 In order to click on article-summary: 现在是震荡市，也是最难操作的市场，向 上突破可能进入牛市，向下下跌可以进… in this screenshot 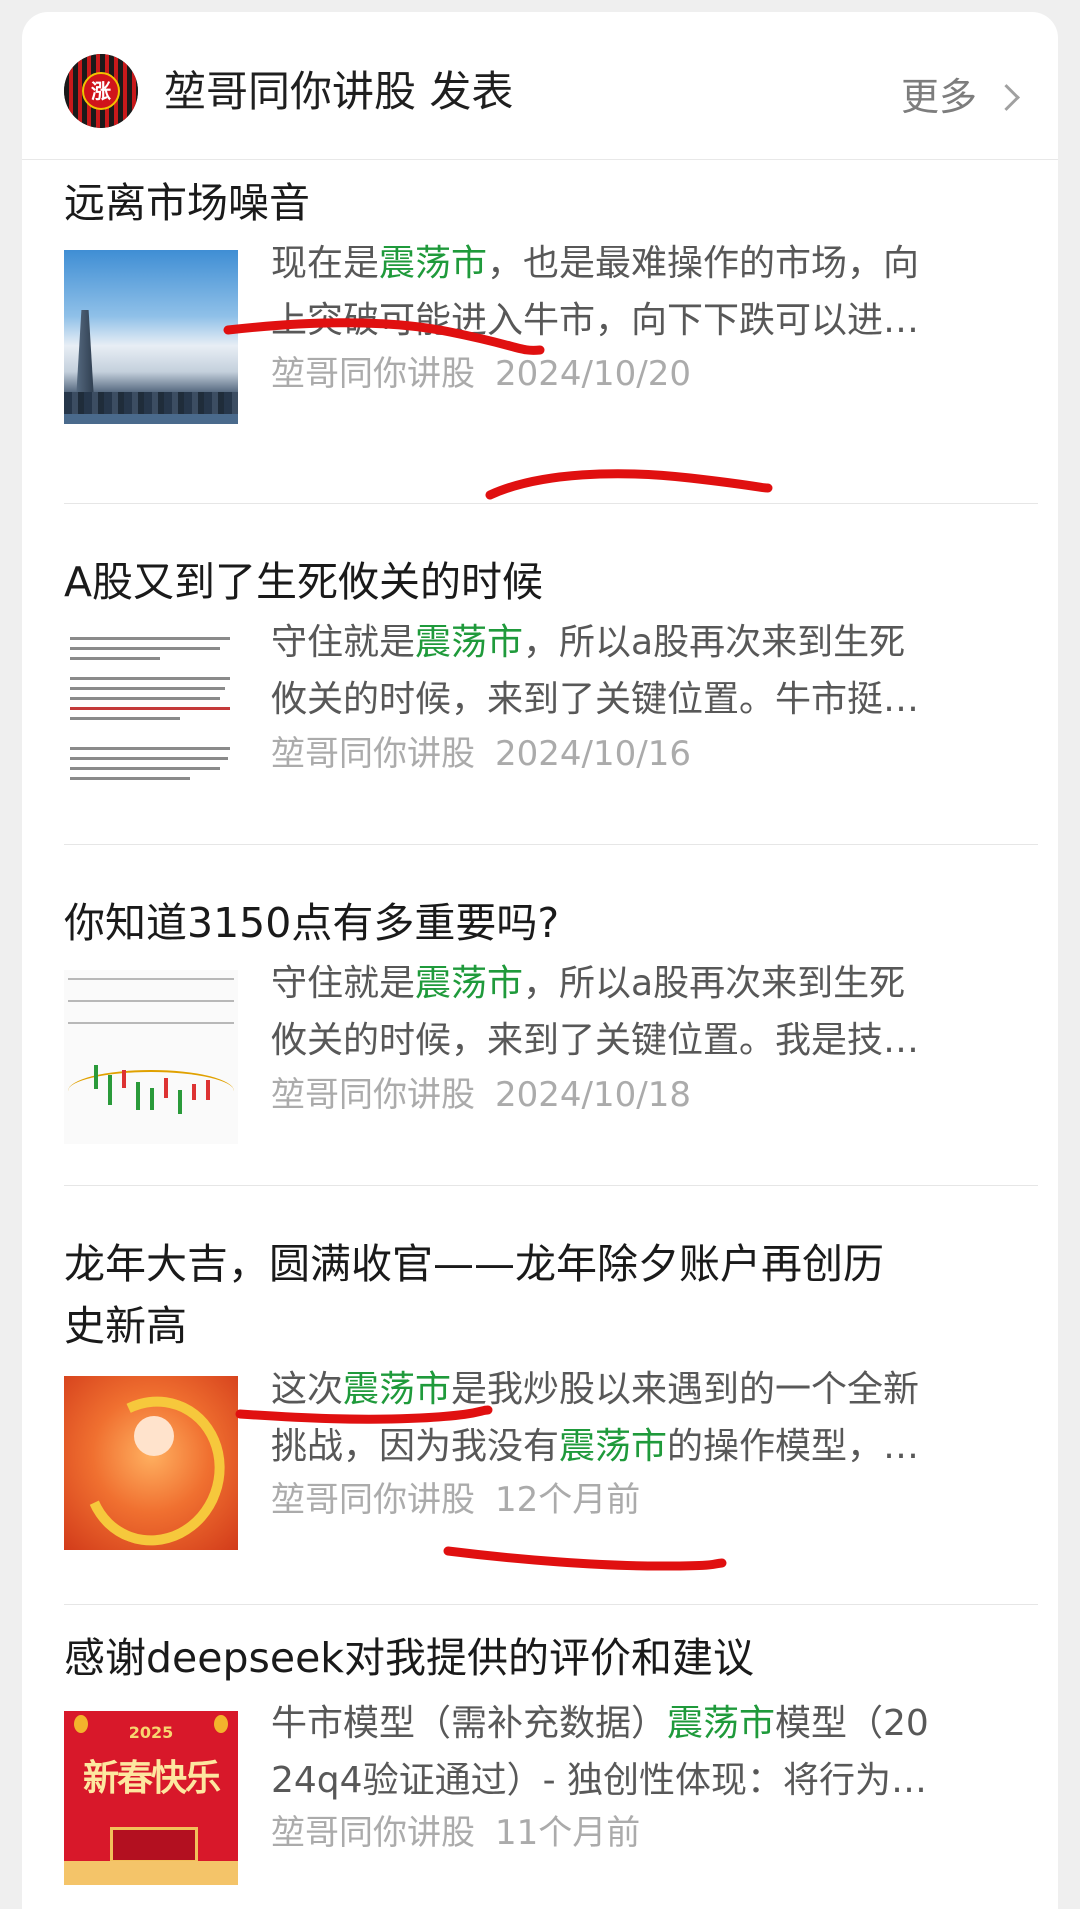, I will do `click(656, 292)`.